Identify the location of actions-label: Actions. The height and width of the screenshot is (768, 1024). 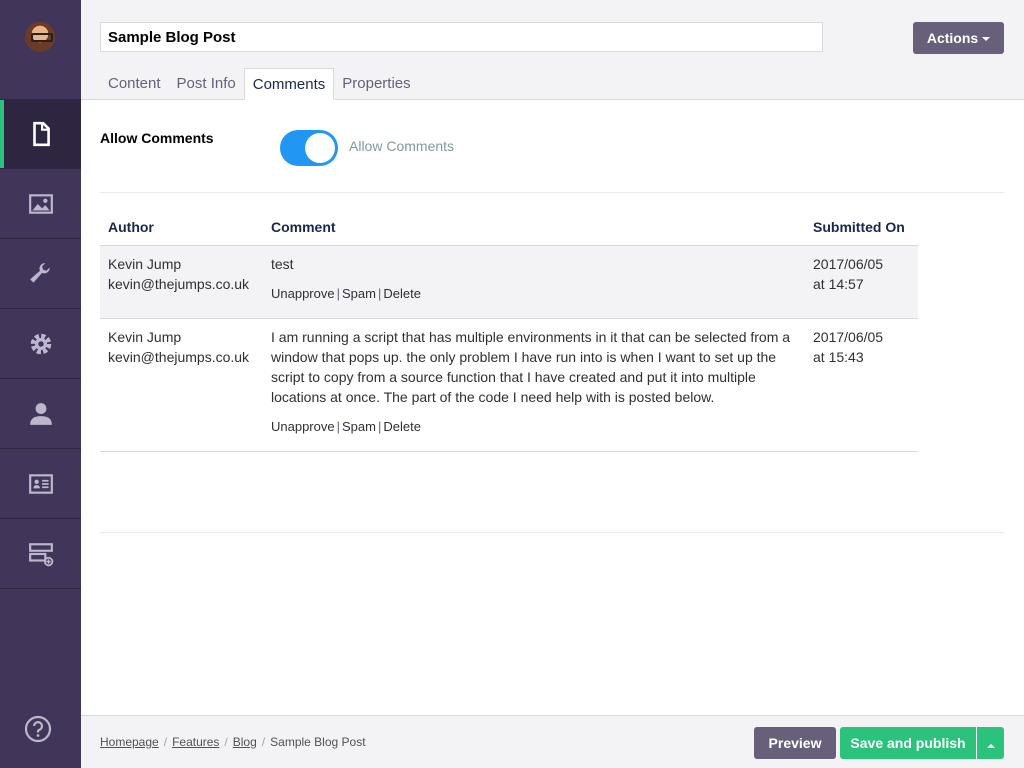
(952, 38).